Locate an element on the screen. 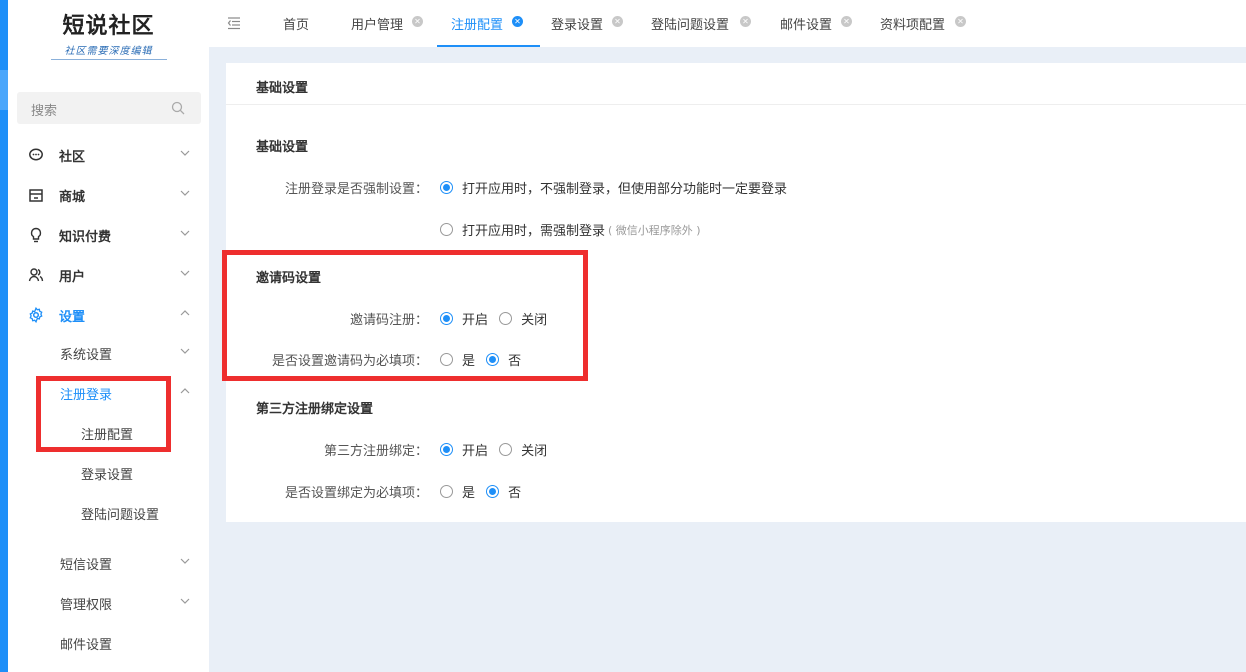 This screenshot has height=672, width=1246. brand-slogan: 社区需要深度编辑 is located at coordinates (108, 51).